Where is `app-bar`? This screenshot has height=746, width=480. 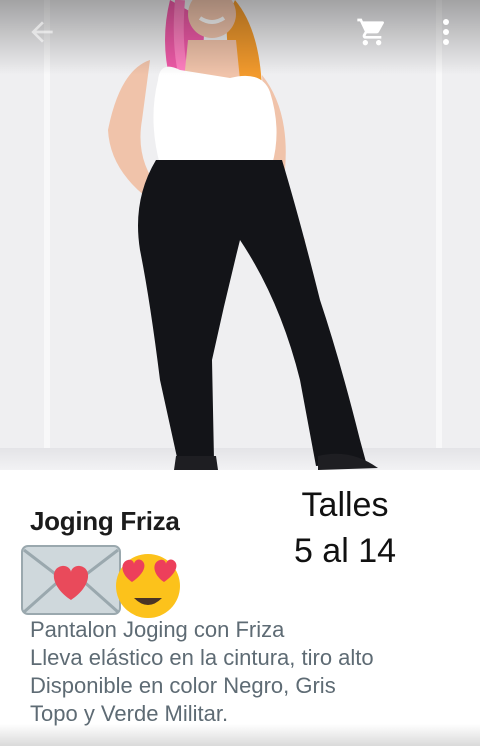 app-bar is located at coordinates (240, 32).